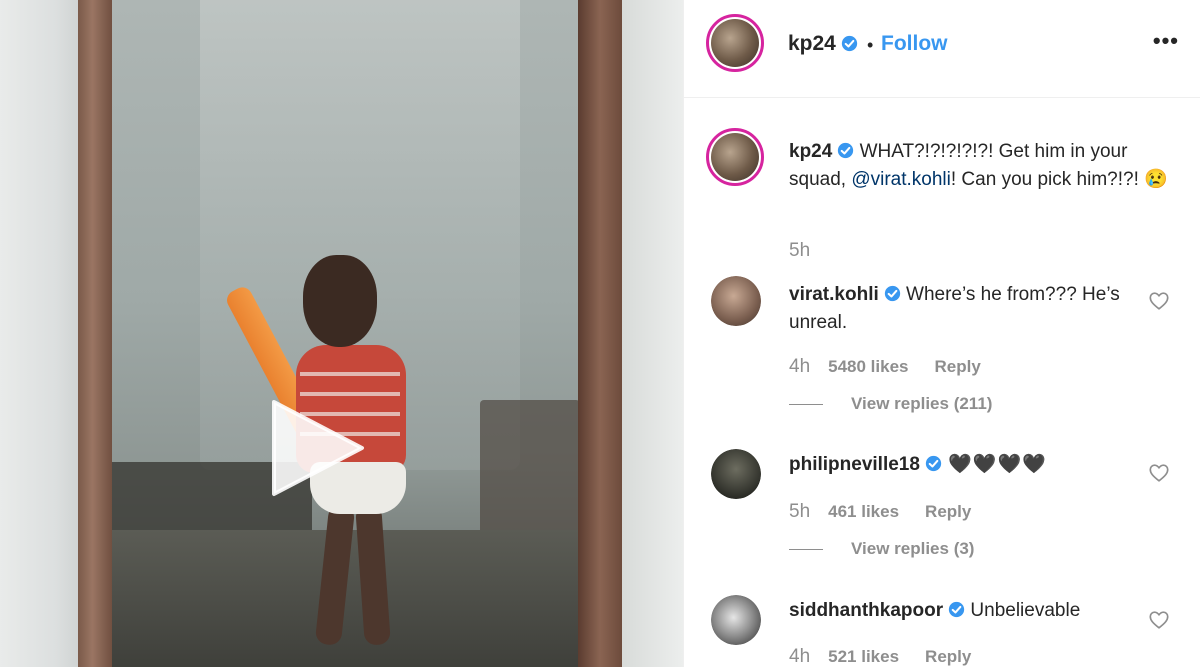 The image size is (1200, 667). What do you see at coordinates (735, 157) in the screenshot?
I see `caption-avatar` at bounding box center [735, 157].